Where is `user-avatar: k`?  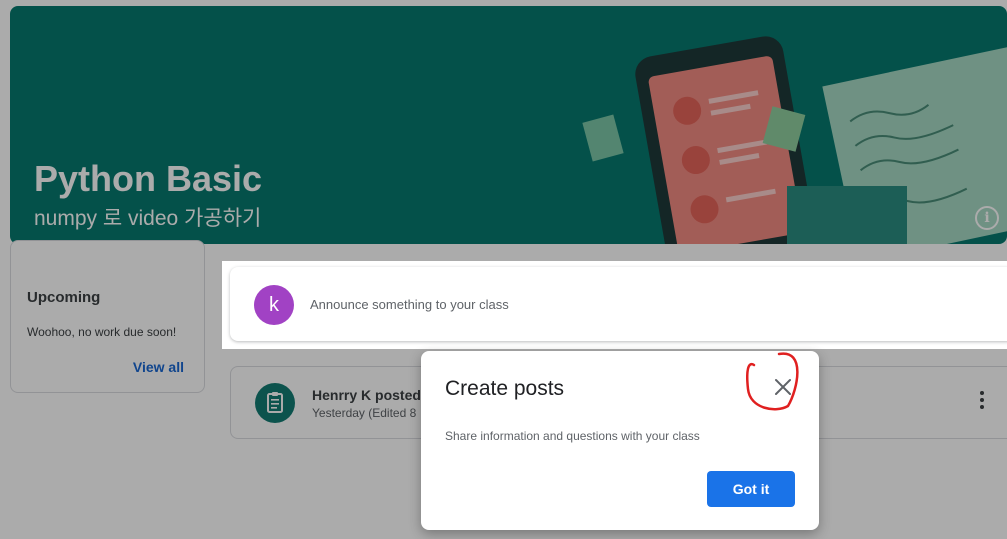 user-avatar: k is located at coordinates (274, 305).